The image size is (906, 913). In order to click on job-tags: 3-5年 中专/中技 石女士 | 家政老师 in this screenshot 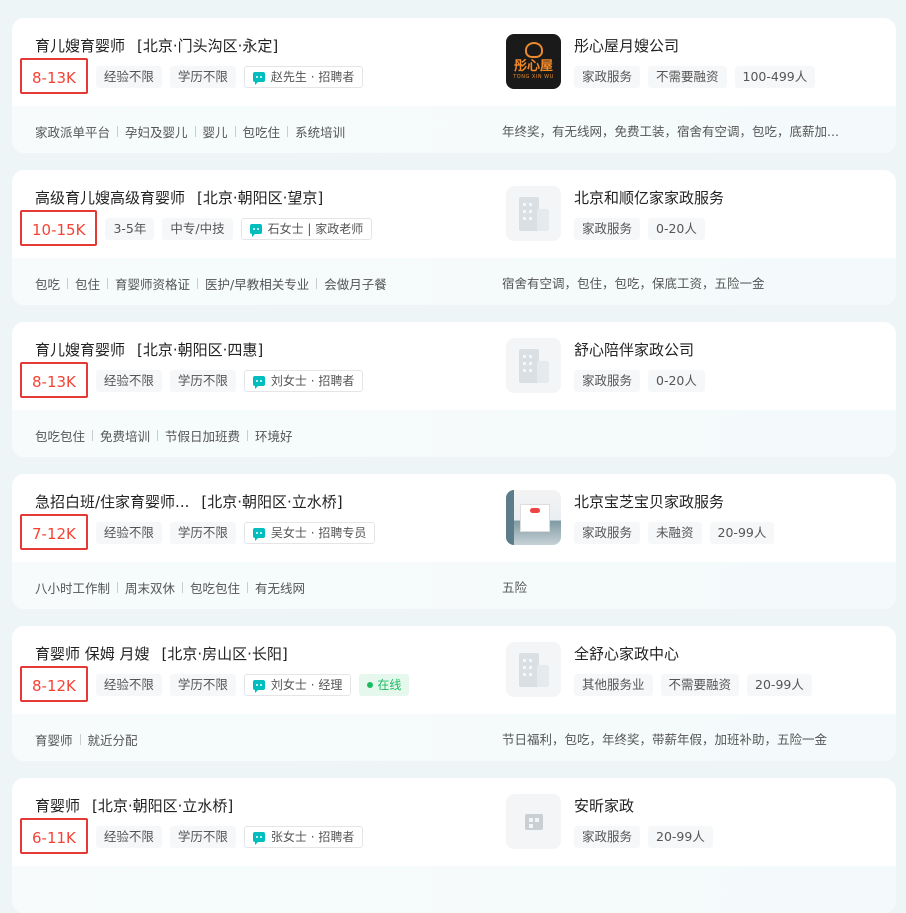, I will do `click(239, 229)`.